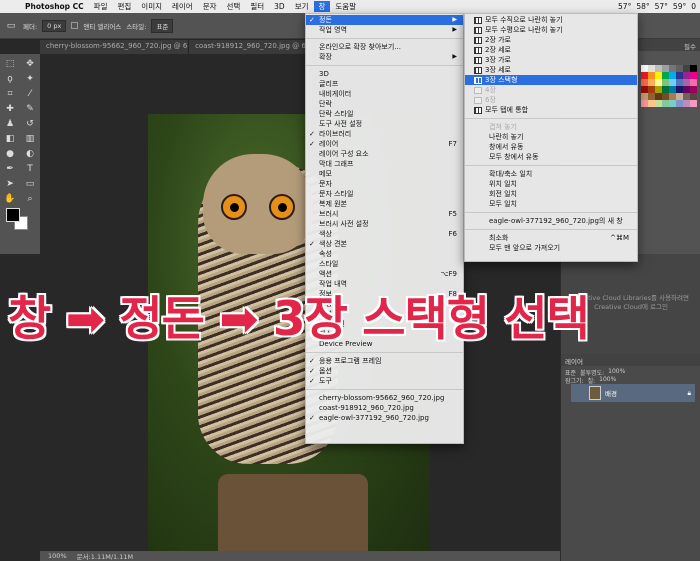 This screenshot has height=561, width=700. Describe the element at coordinates (633, 393) in the screenshot. I see `layer-background: 배경 🔒︎` at that location.